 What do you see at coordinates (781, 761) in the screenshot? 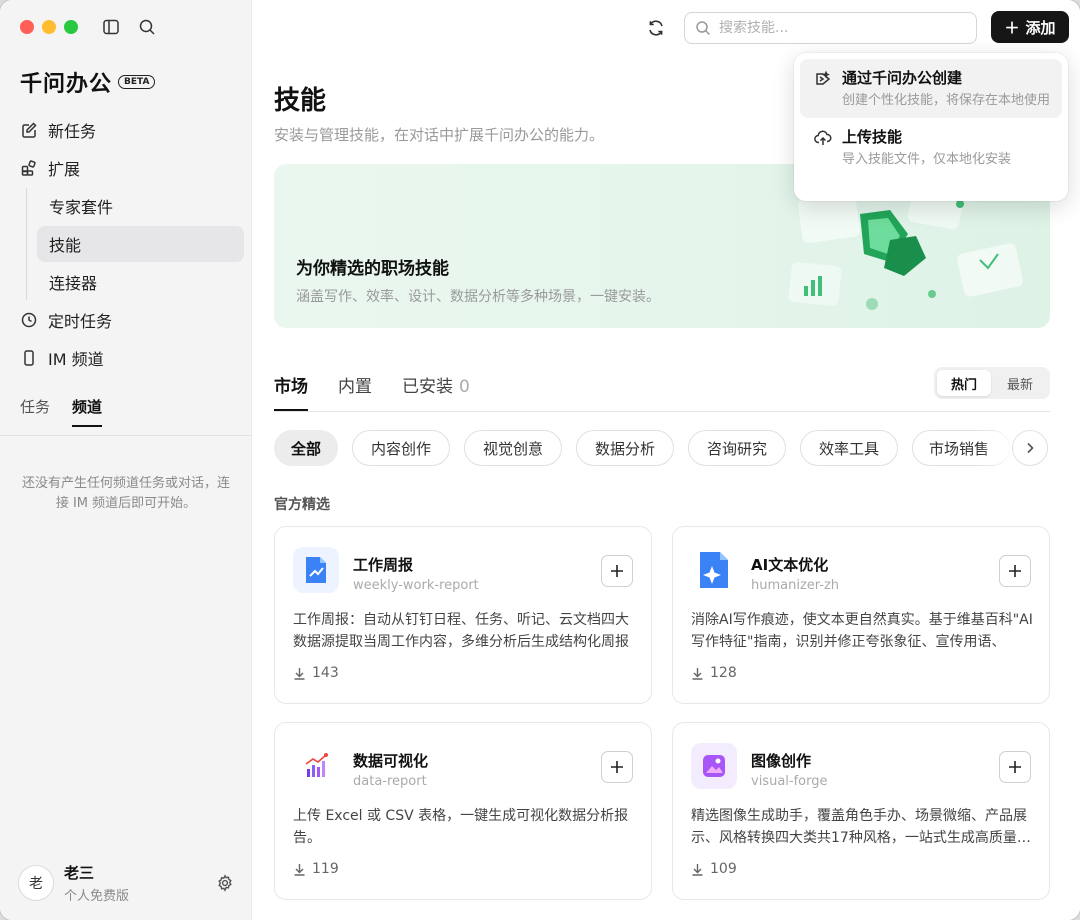
I see `card-title: 图像创作` at bounding box center [781, 761].